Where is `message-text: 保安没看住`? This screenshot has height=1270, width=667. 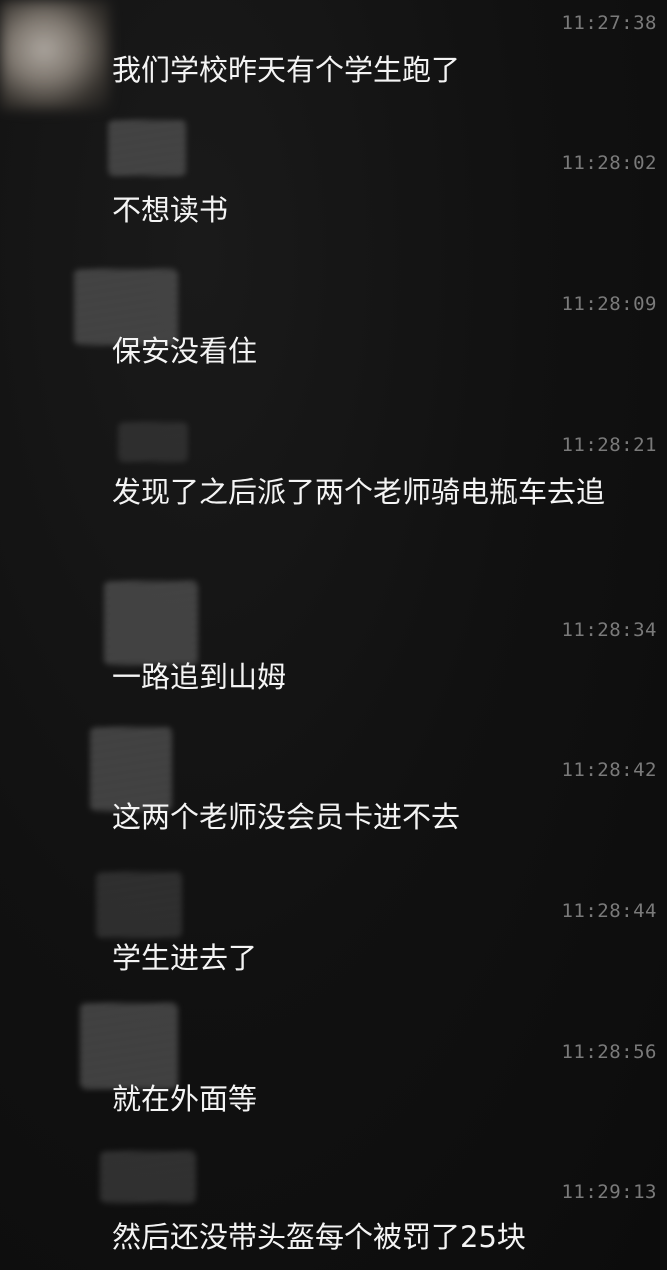
message-text: 保安没看住 is located at coordinates (185, 351).